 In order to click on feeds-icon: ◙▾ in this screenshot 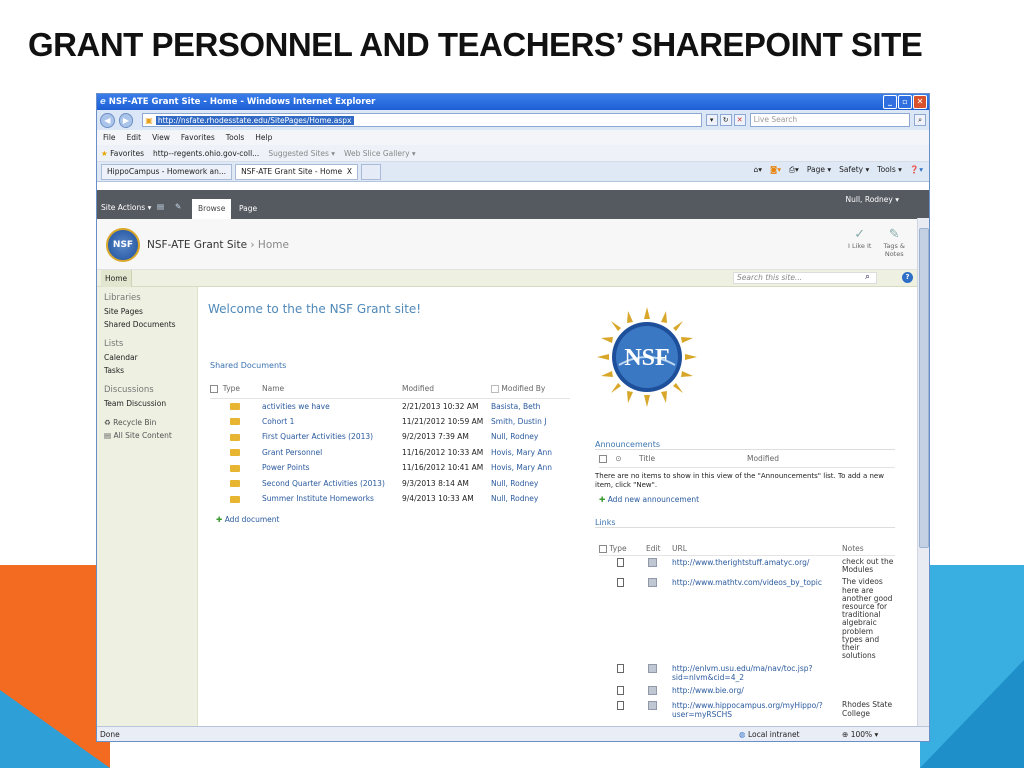, I will do `click(775, 170)`.